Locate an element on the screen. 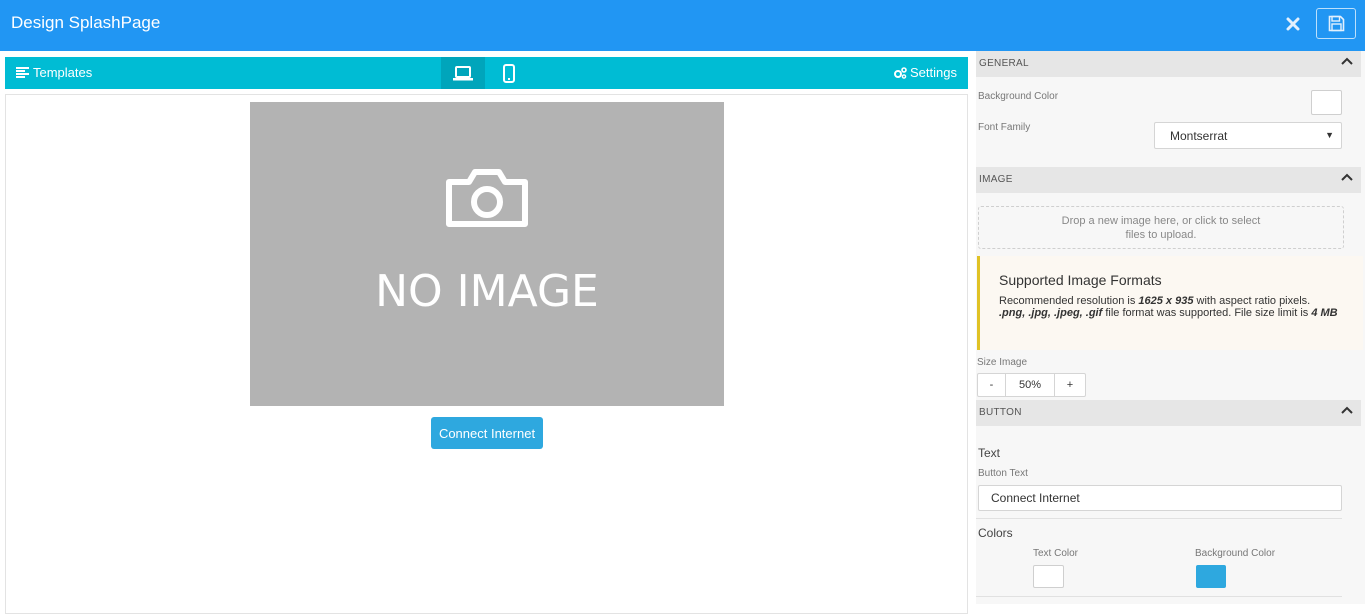 The width and height of the screenshot is (1365, 614). image-section-header: IMAGE is located at coordinates (1168, 180).